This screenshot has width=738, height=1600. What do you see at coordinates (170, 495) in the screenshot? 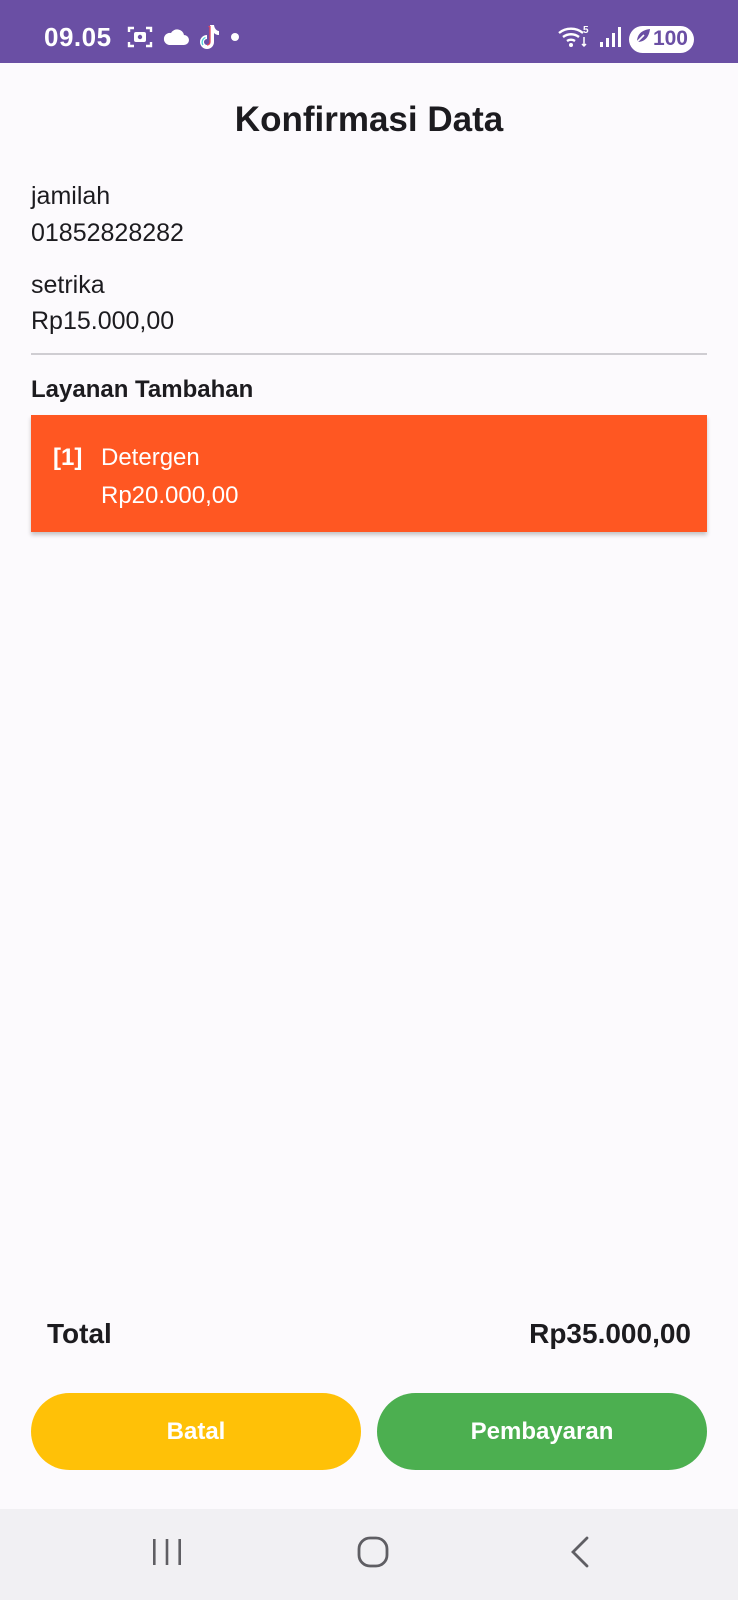
I see `item-price: Rp20.000,00` at bounding box center [170, 495].